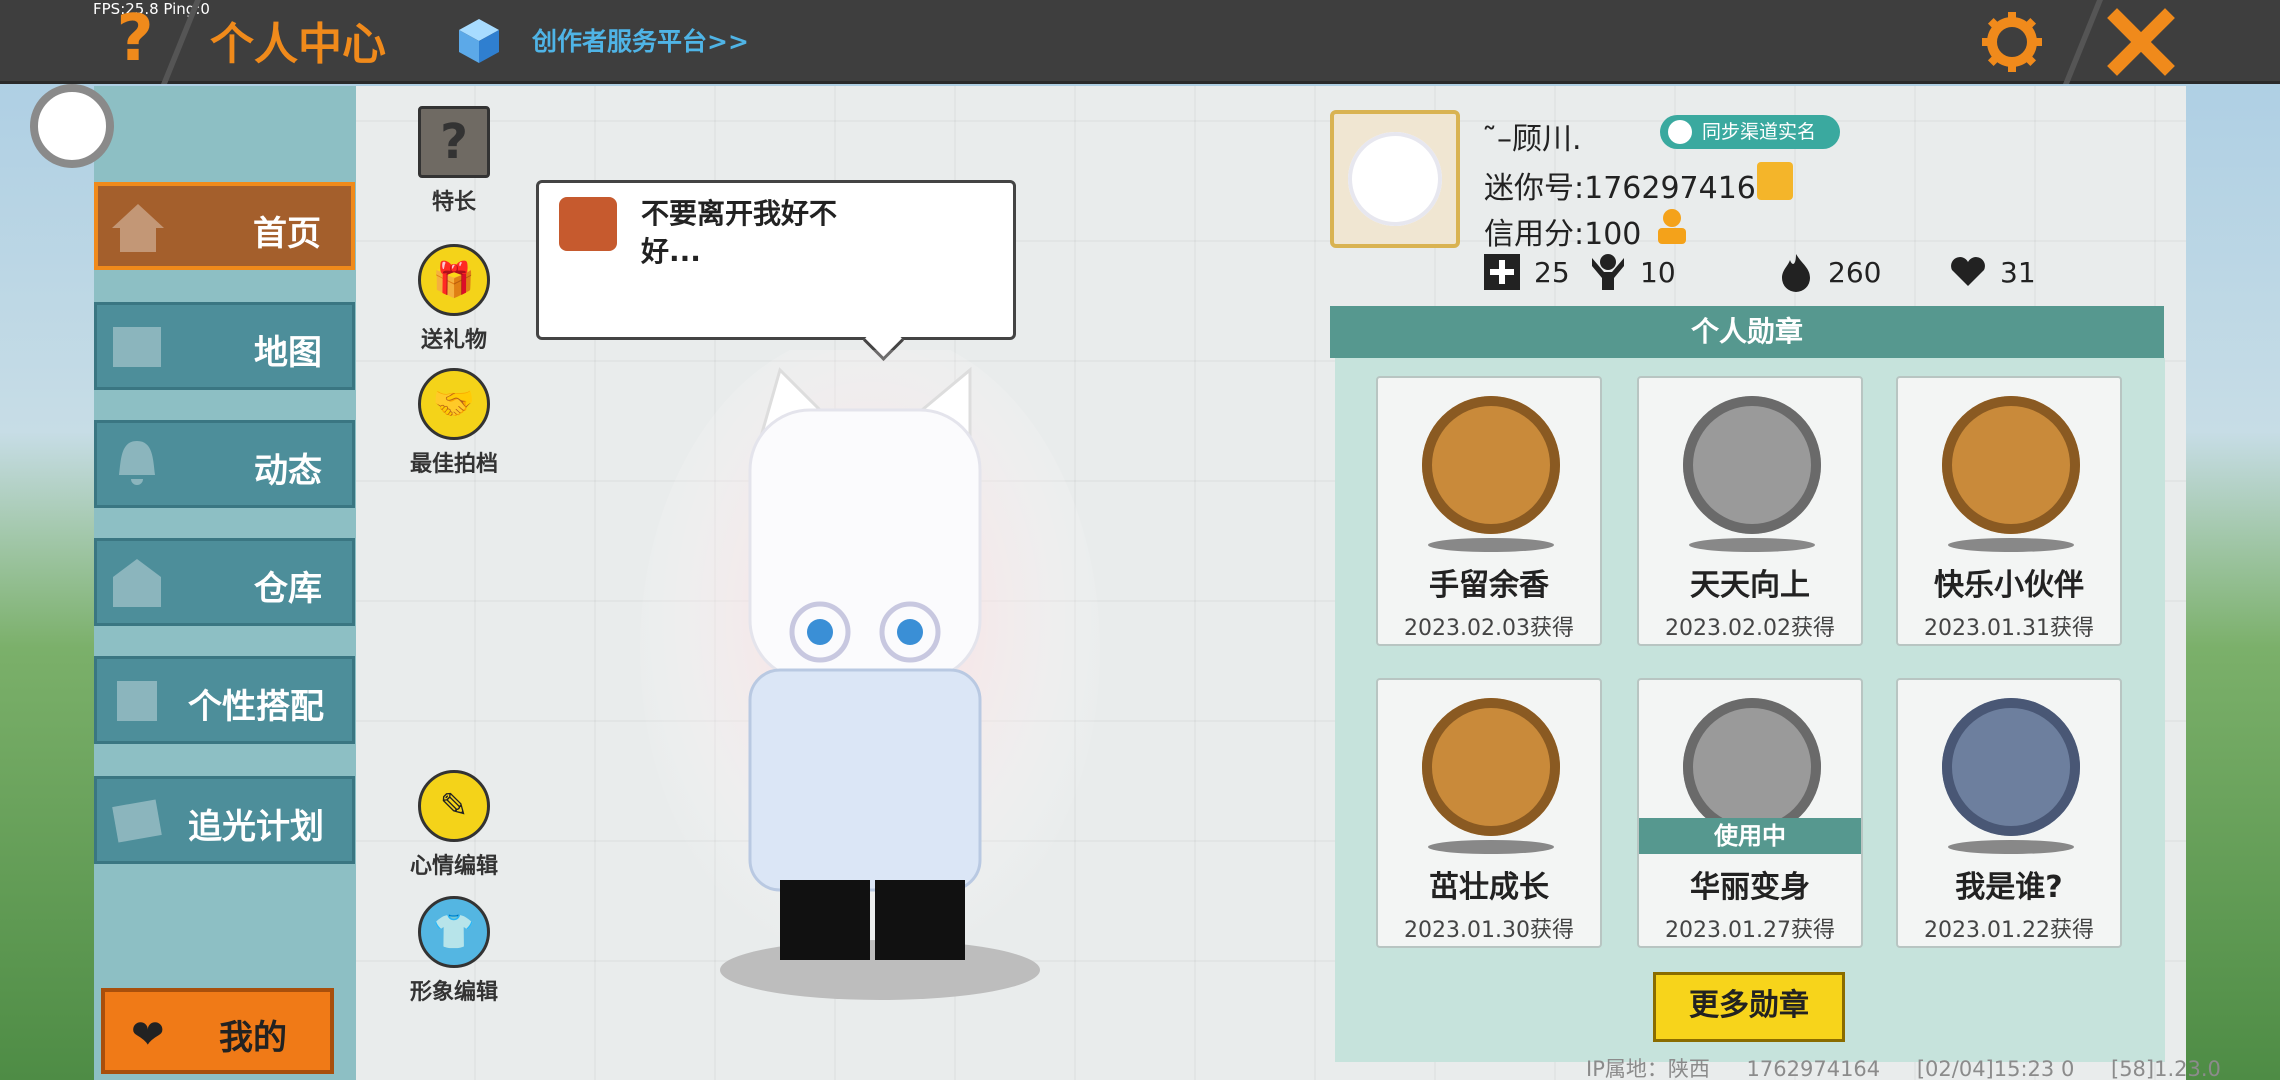 The image size is (2280, 1080). Describe the element at coordinates (288, 471) in the screenshot. I see `sidebar-item-label: 动态` at that location.